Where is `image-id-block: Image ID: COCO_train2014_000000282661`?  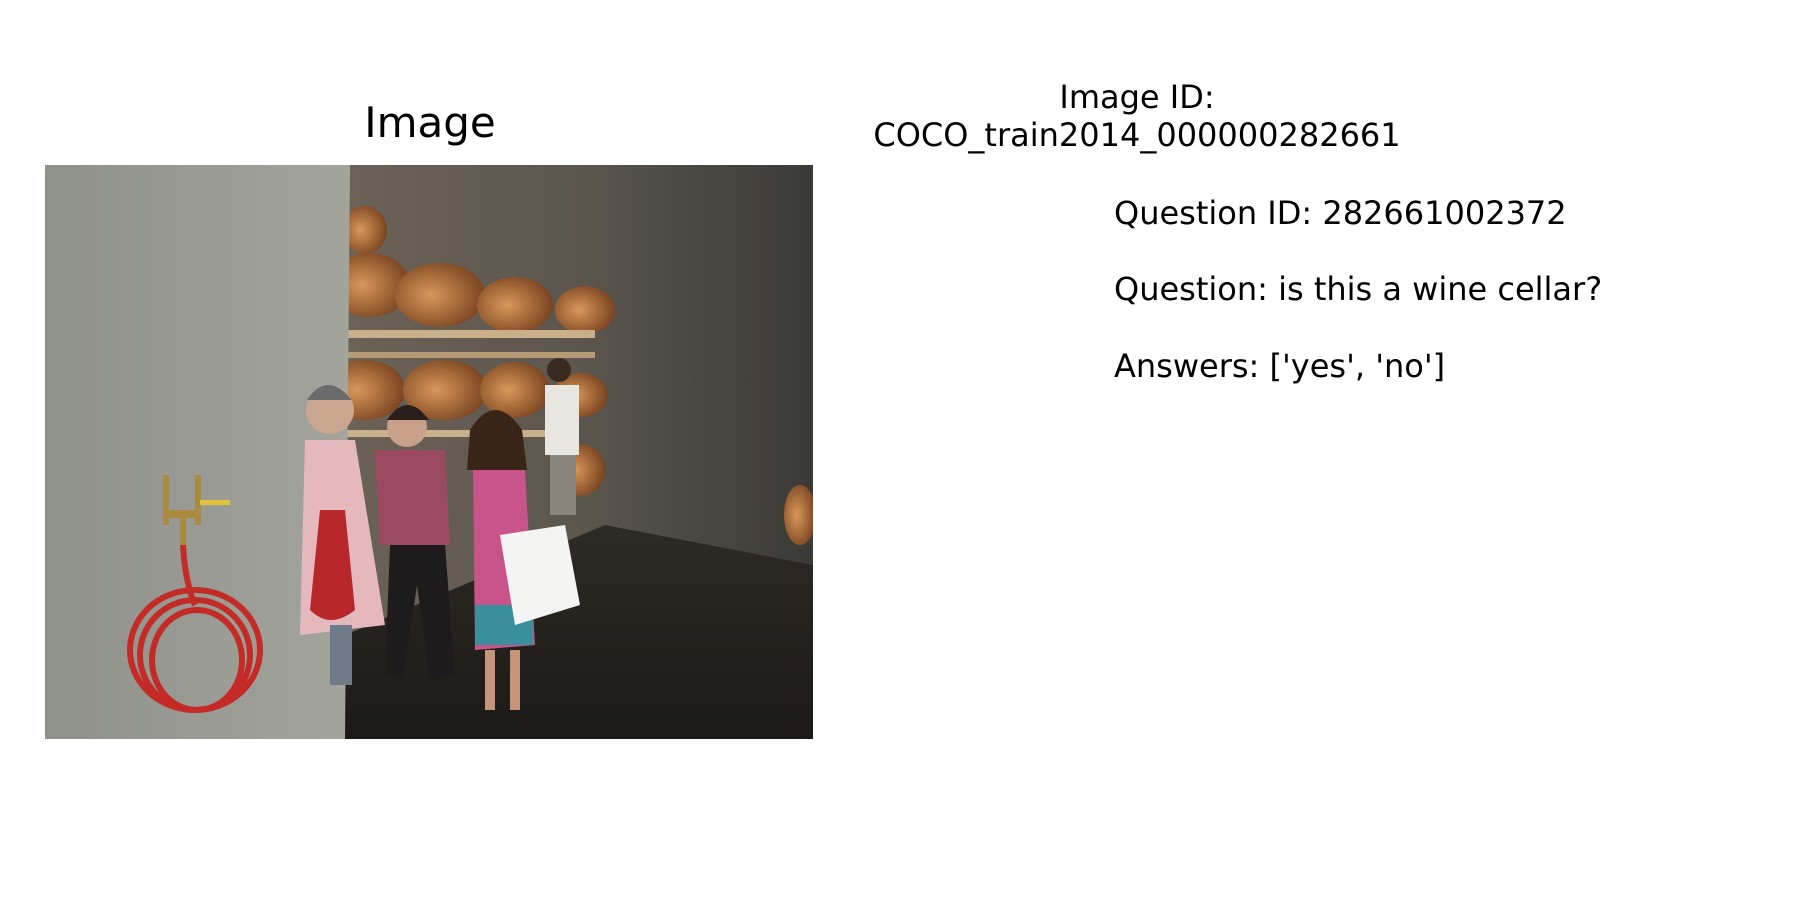 image-id-block: Image ID: COCO_train2014_000000282661 is located at coordinates (1137, 116).